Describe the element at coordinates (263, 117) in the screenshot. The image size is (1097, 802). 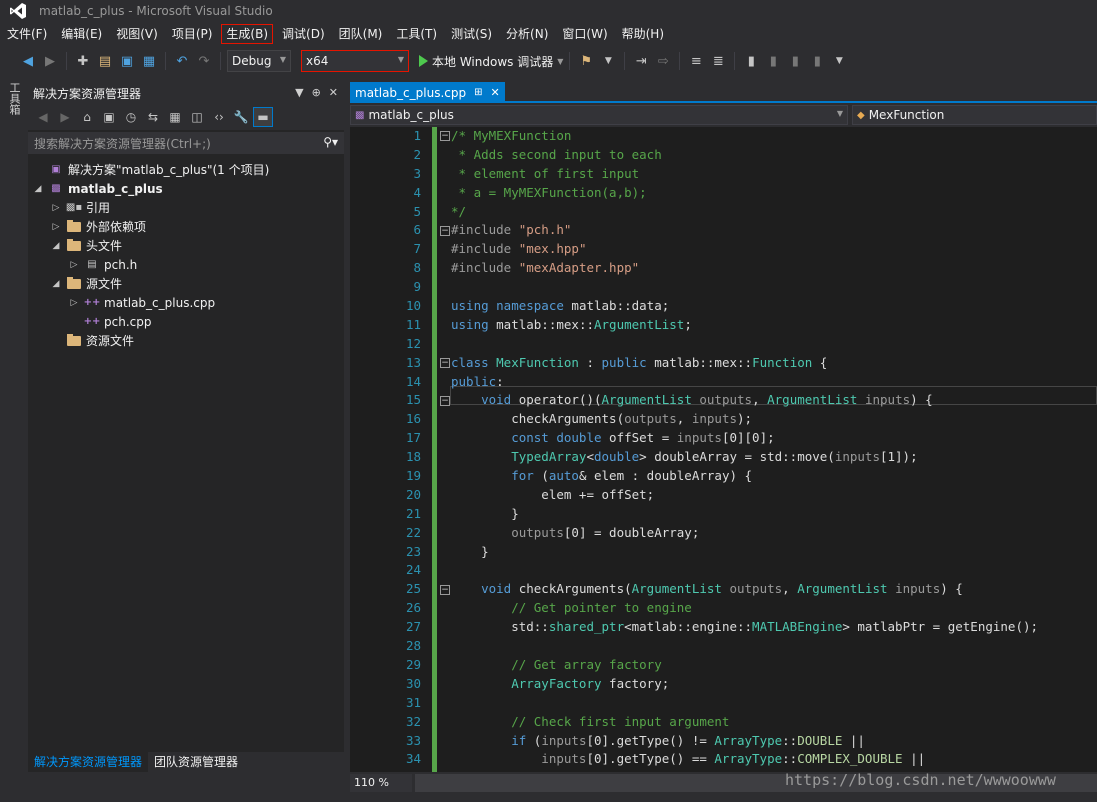
I see `preview-selected-icon: ▬` at that location.